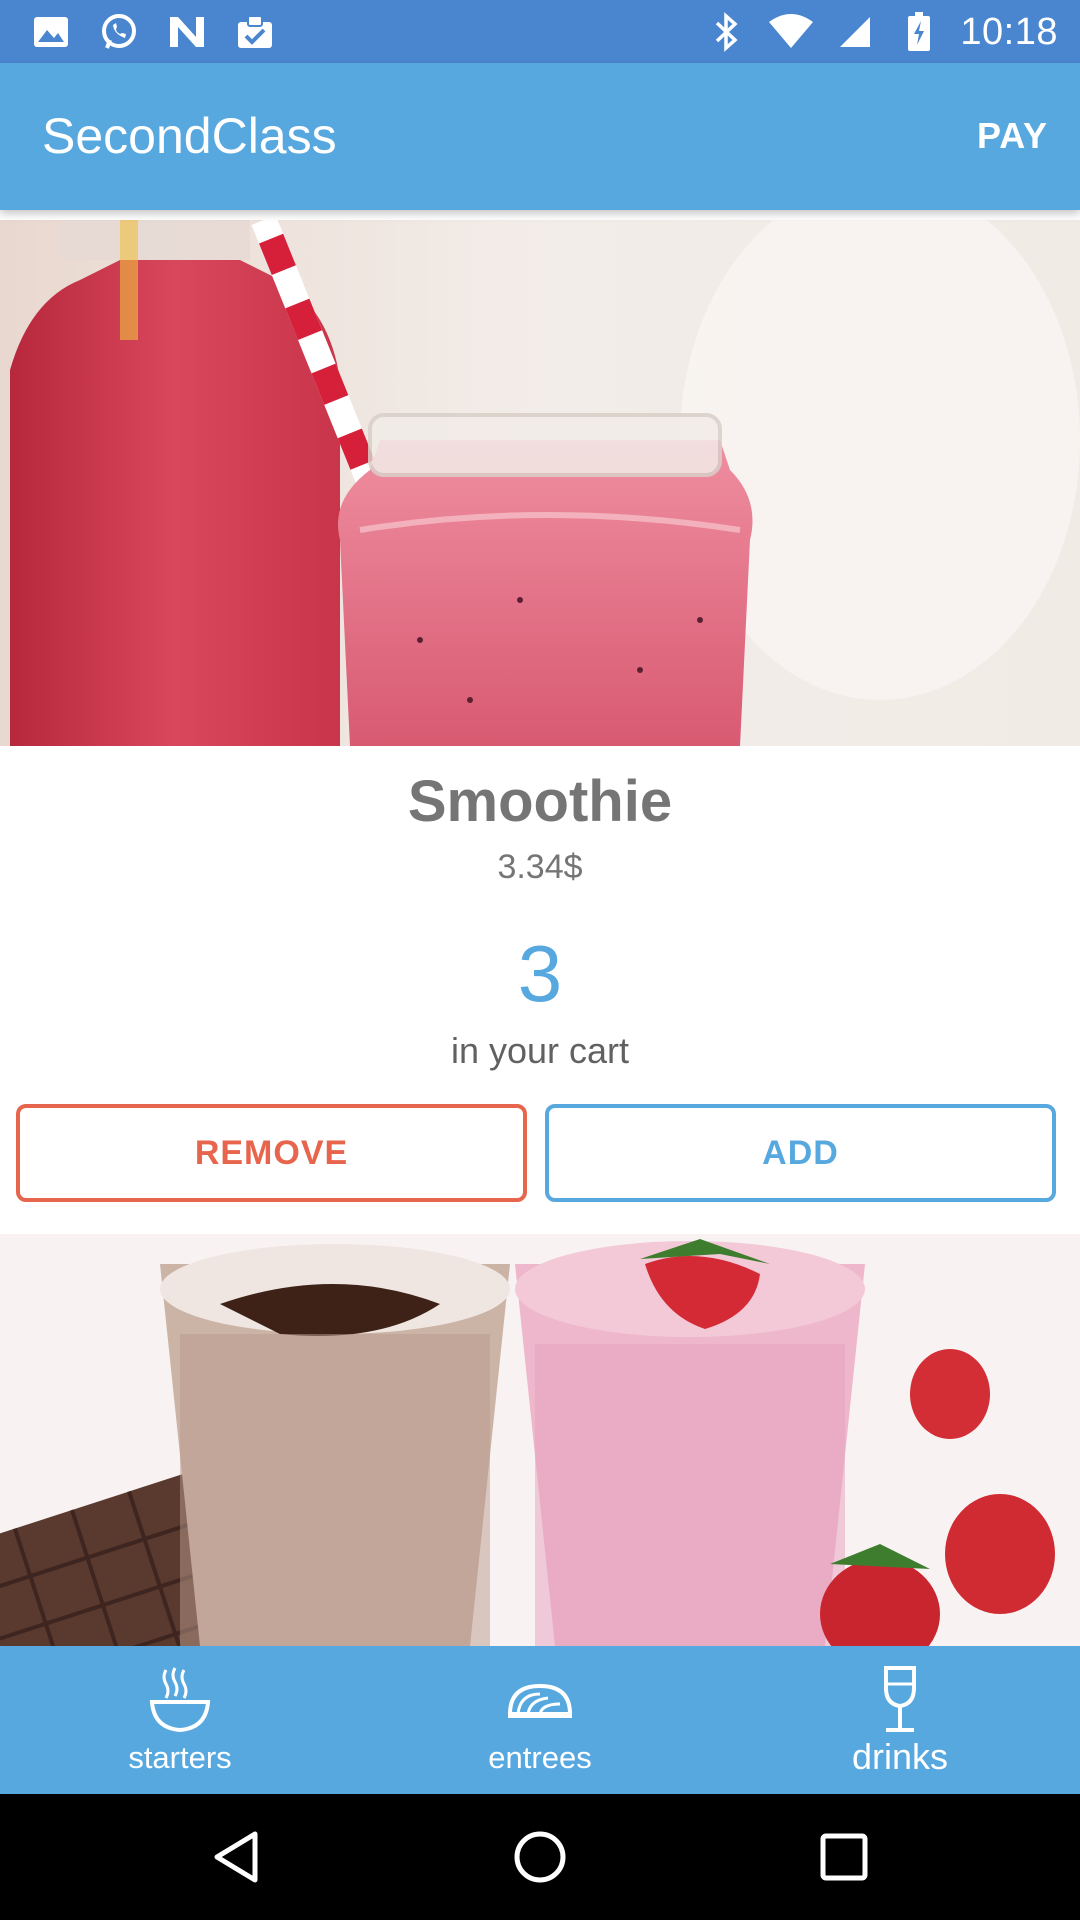 The width and height of the screenshot is (1080, 1920). What do you see at coordinates (119, 32) in the screenshot?
I see `whatsapp-icon` at bounding box center [119, 32].